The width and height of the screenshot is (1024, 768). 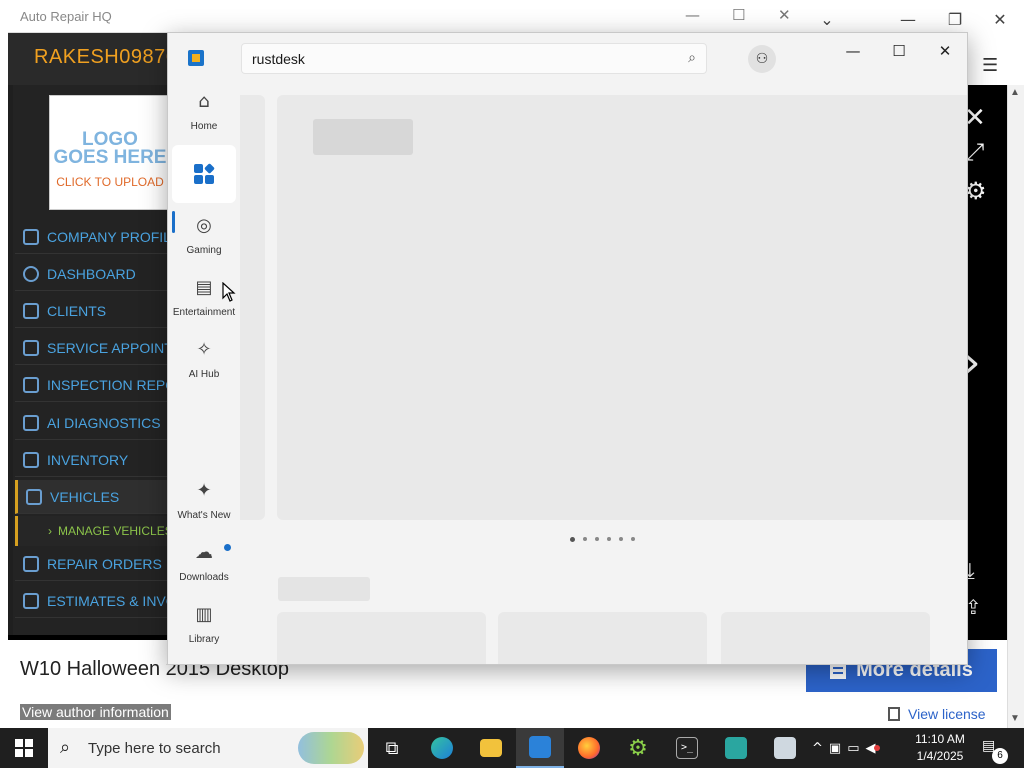 I want to click on scroll-down-icon: ▼, so click(x=1015, y=718).